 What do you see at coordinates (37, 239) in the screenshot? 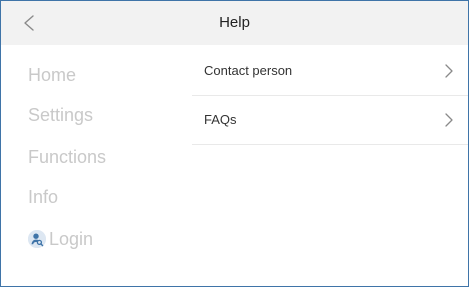
I see `user-search-icon` at bounding box center [37, 239].